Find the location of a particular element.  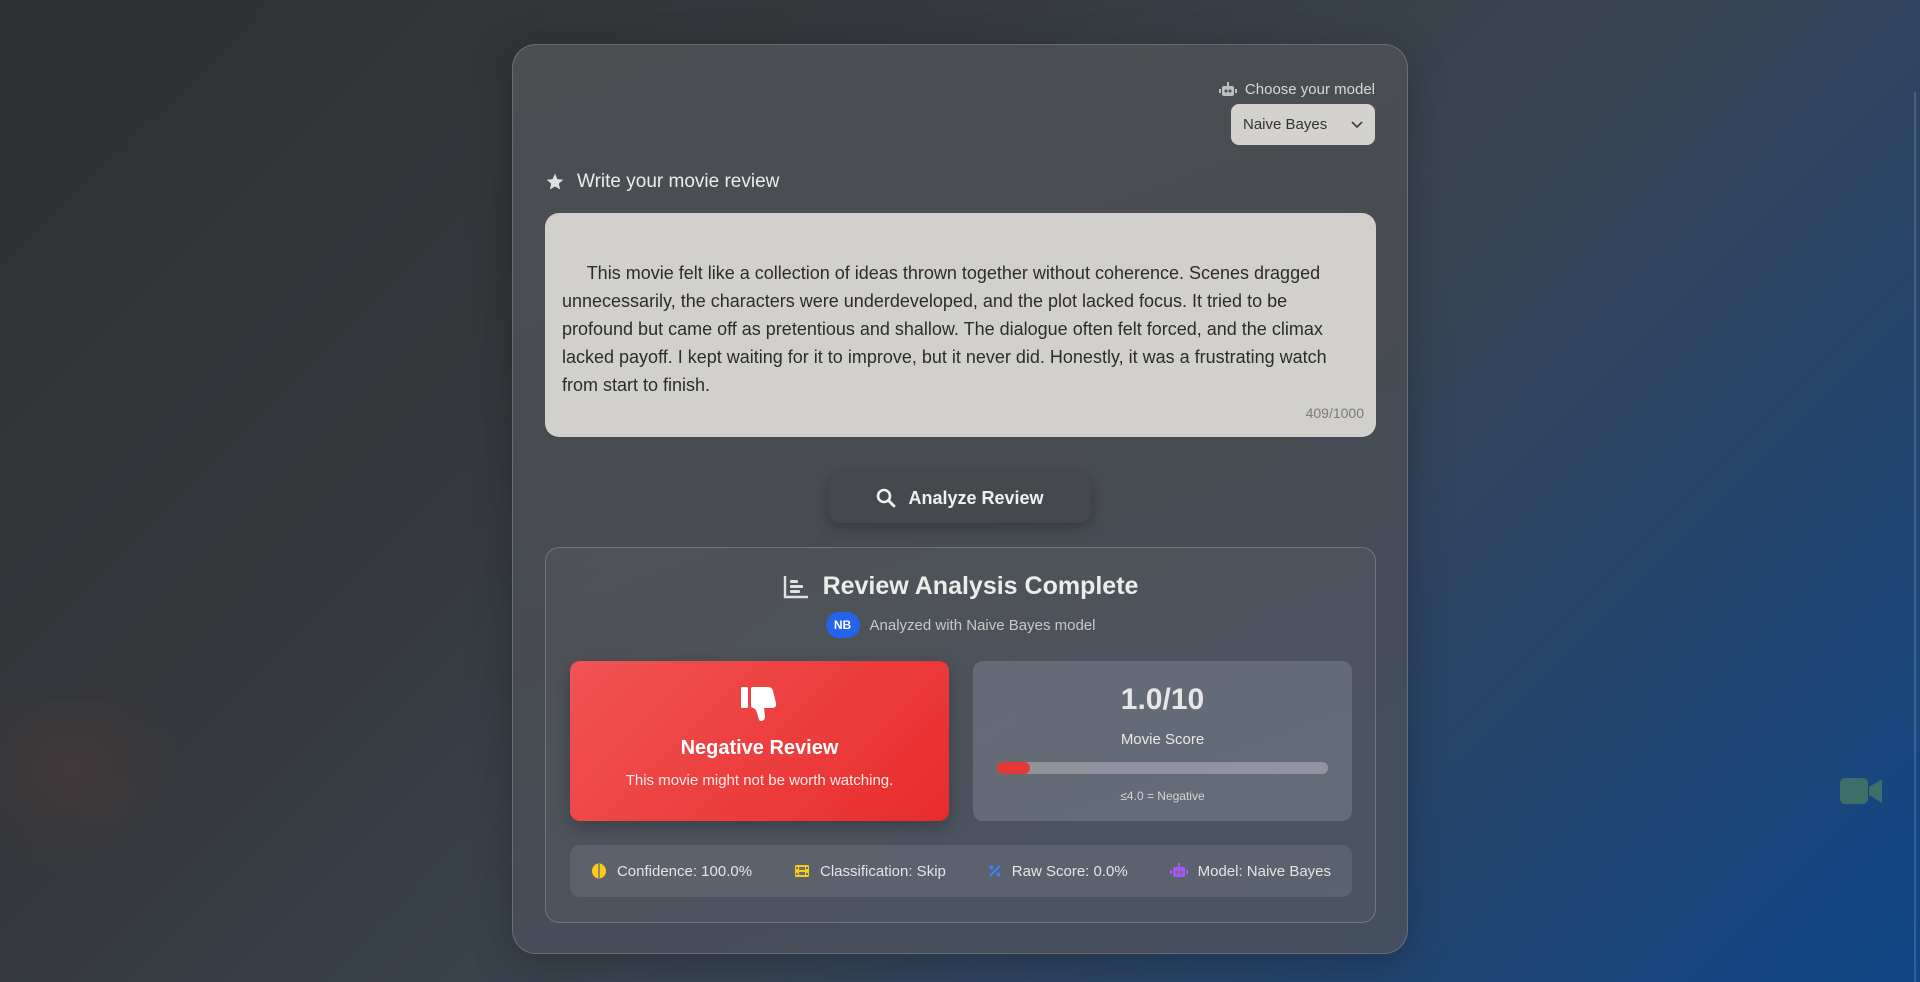

stat-confidence: Confidence: 100.0% is located at coordinates (671, 871).